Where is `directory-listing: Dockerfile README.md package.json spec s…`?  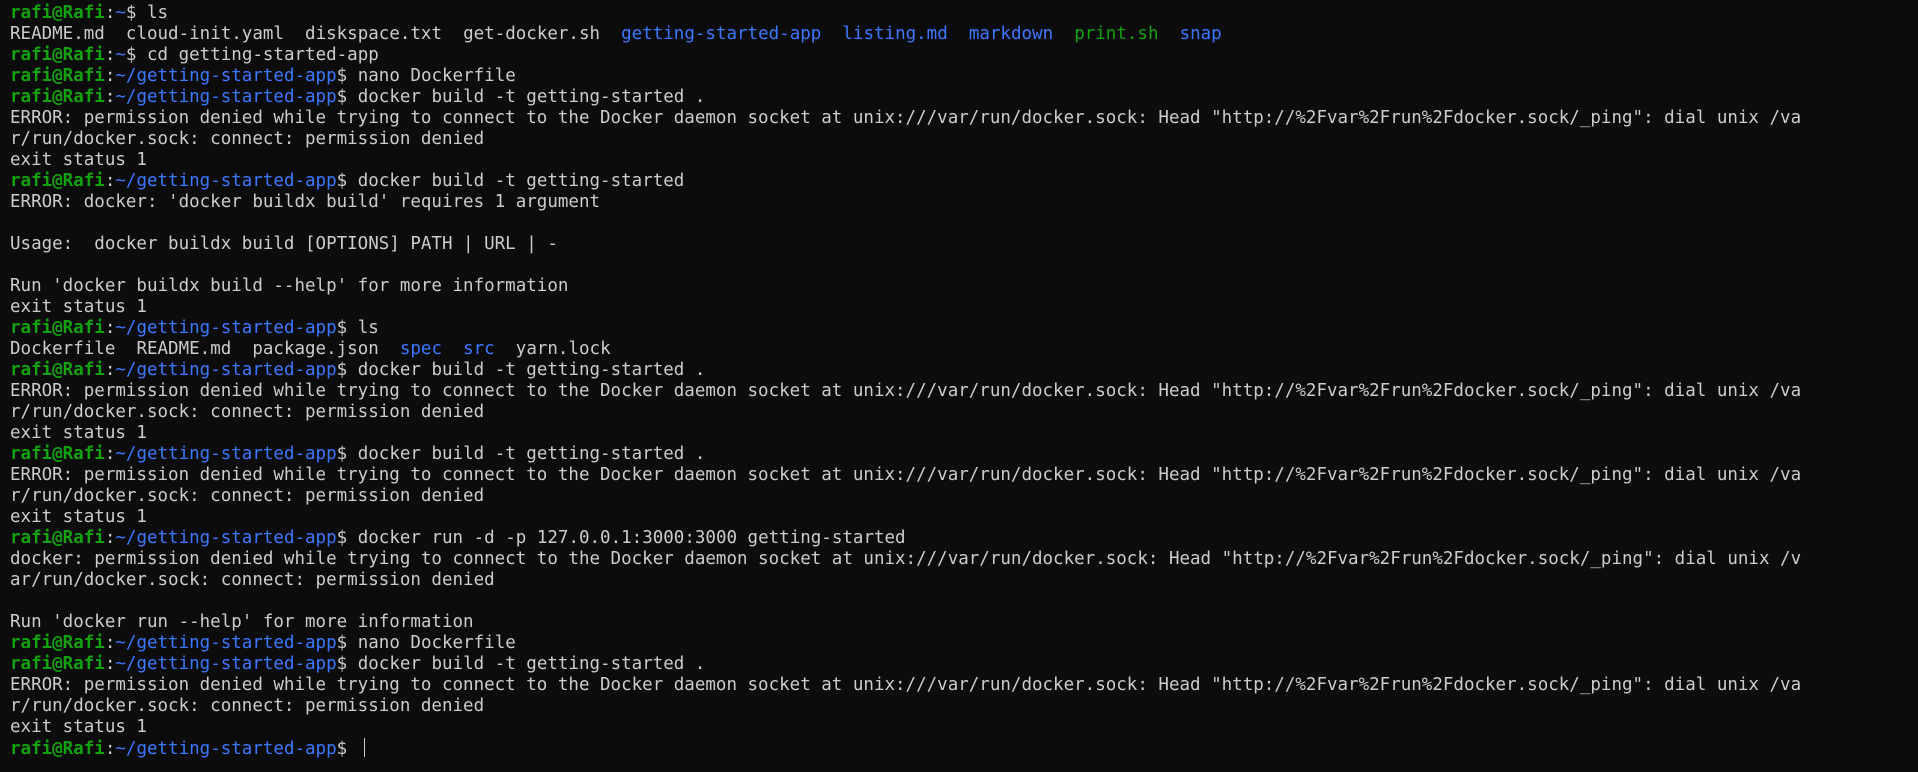
directory-listing: Dockerfile README.md package.json spec s… is located at coordinates (959, 349).